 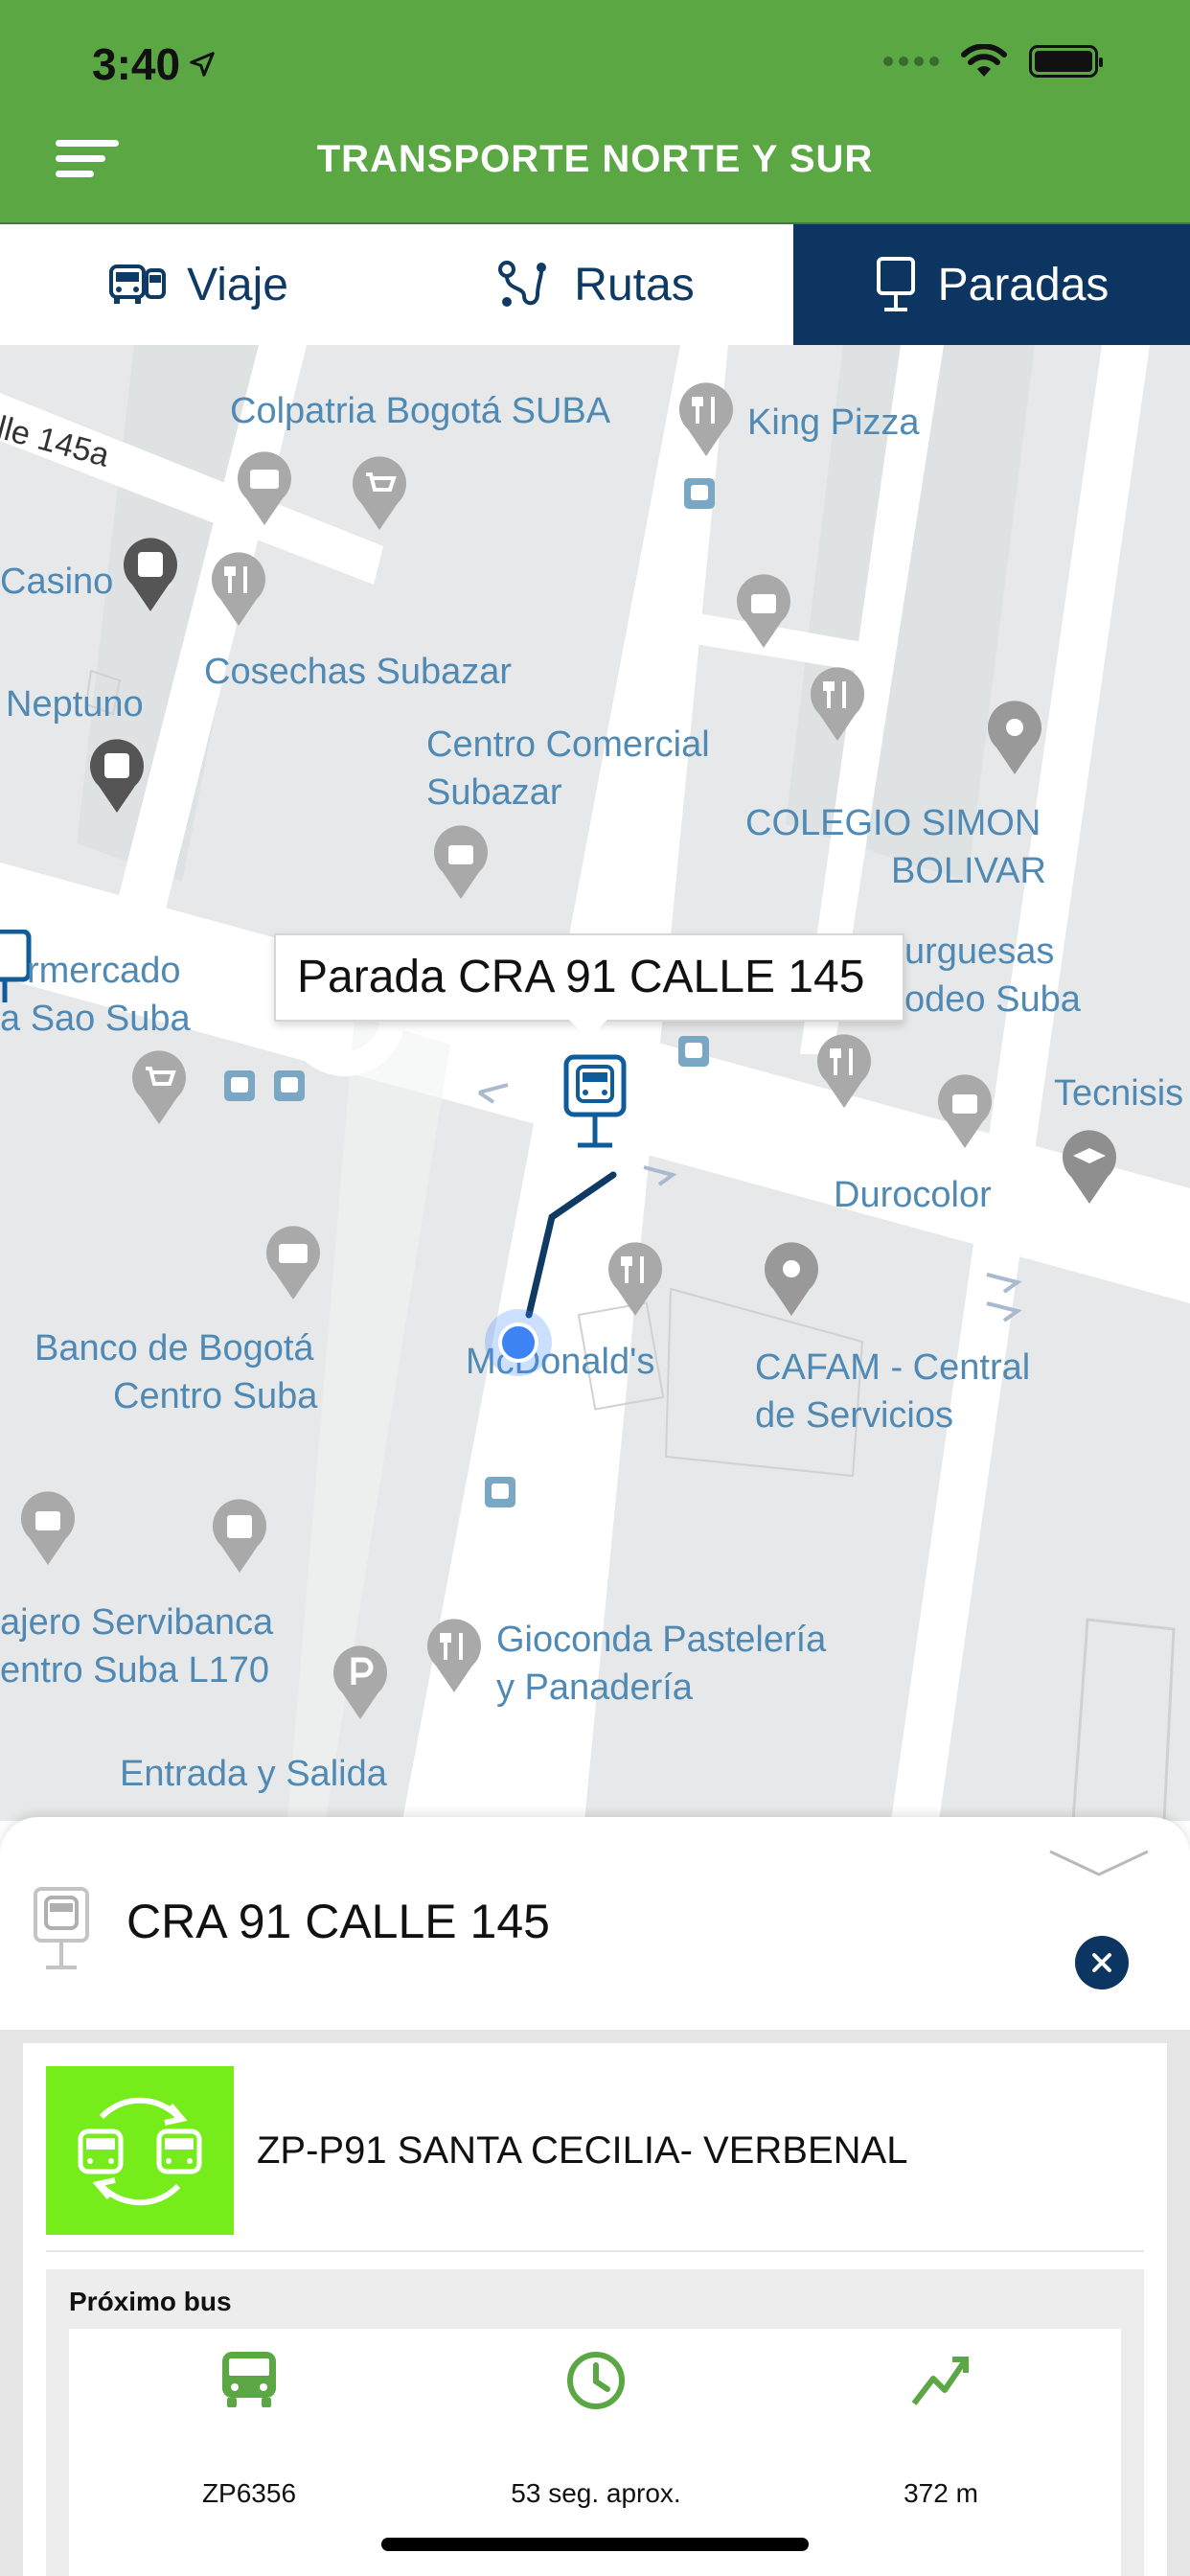 I want to click on stop-sign-icon, so click(x=896, y=284).